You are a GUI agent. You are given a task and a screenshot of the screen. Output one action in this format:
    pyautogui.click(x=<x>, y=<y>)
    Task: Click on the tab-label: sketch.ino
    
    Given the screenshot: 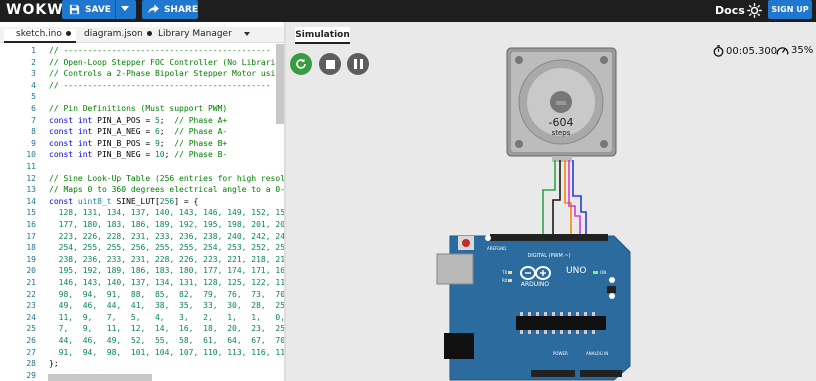 What is the action you would take?
    pyautogui.click(x=39, y=34)
    